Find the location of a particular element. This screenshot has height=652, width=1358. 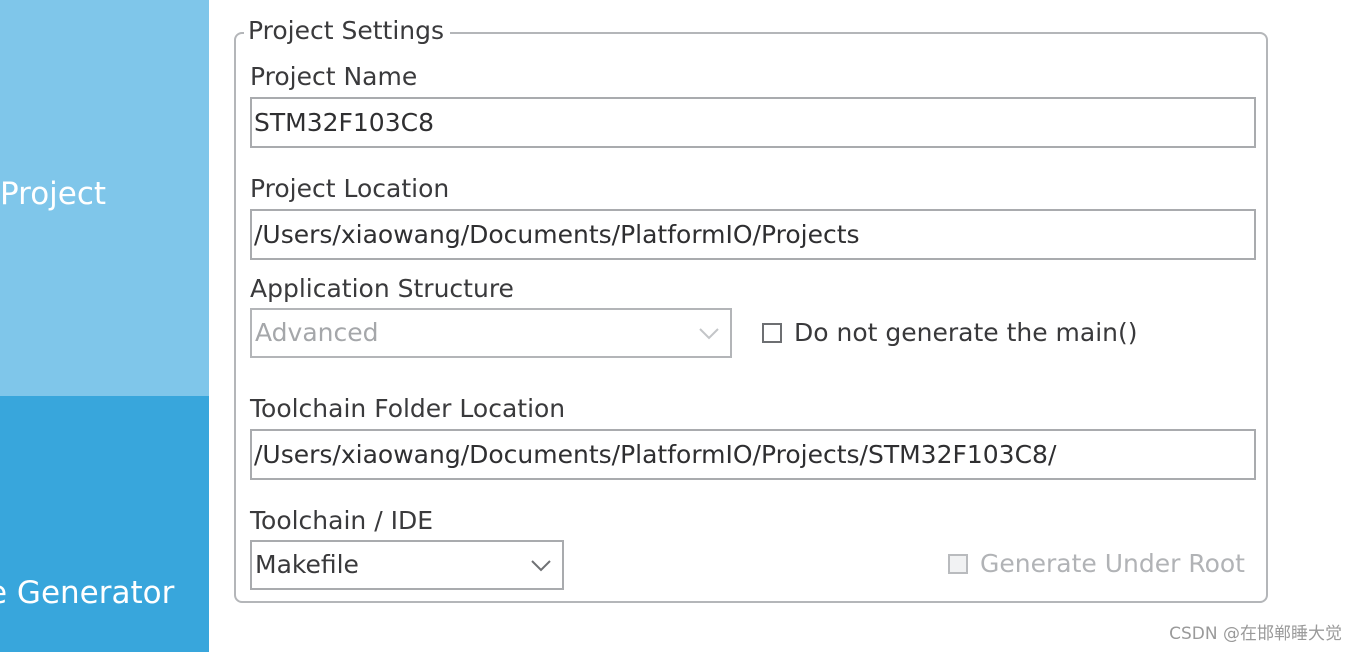

project-settings-title: Project Settings is located at coordinates (347, 31).